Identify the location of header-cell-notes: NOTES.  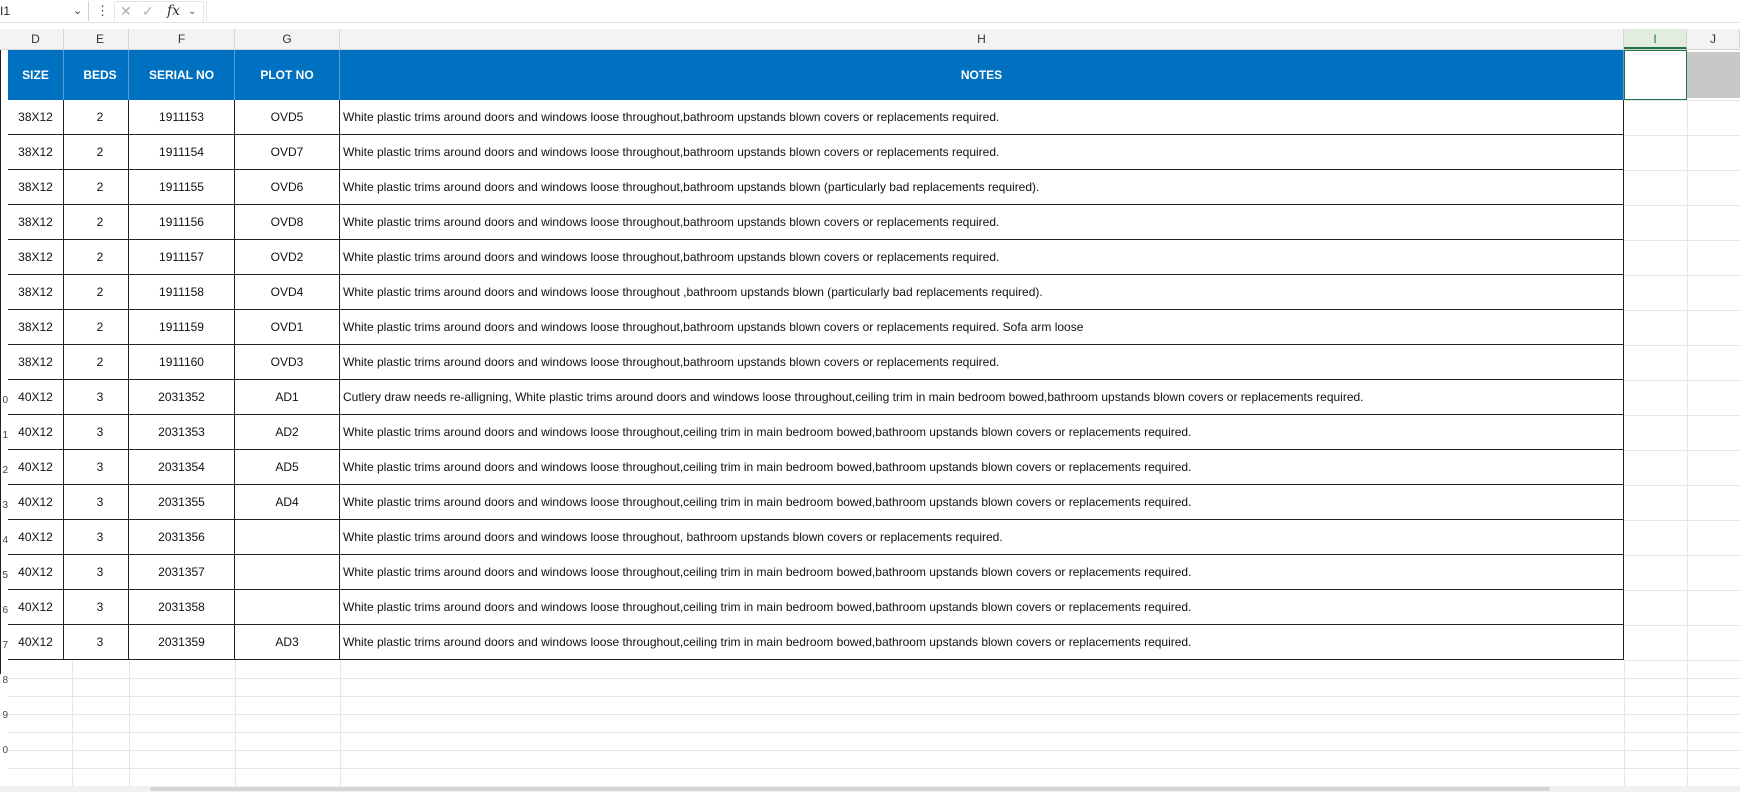
(982, 75).